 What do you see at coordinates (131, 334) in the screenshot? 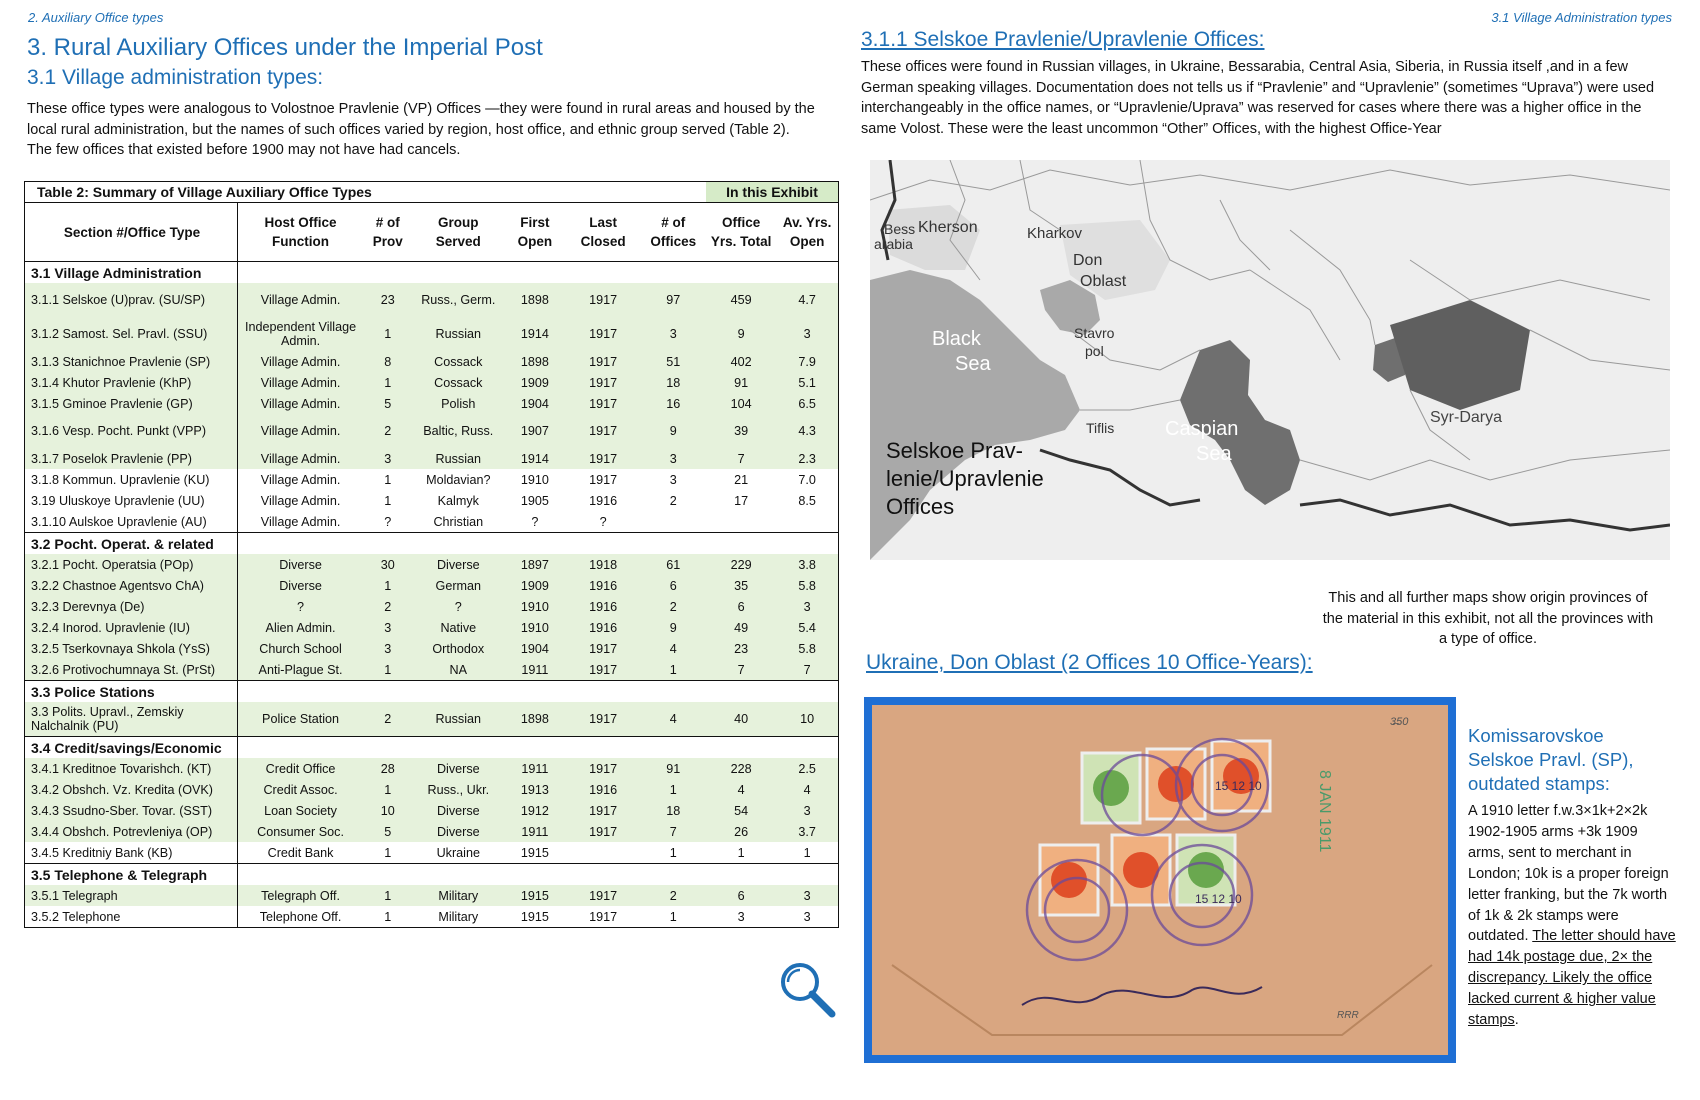
I see `table-cell: 3.1.2 Samost. Sel. Pravl. (SSU)` at bounding box center [131, 334].